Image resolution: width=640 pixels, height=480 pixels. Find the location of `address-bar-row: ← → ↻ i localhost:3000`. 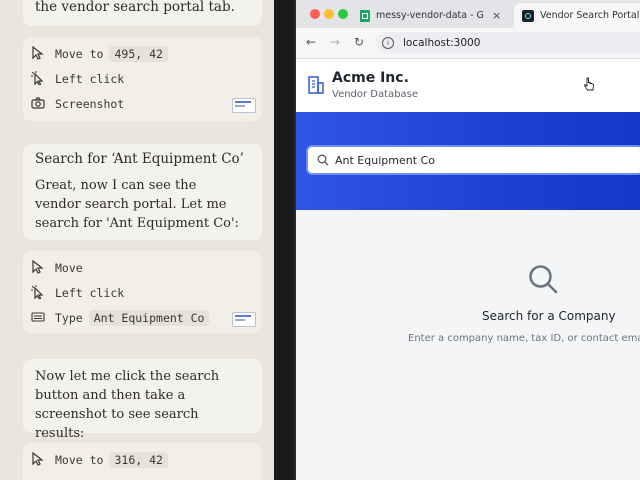

address-bar-row: ← → ↻ i localhost:3000 is located at coordinates (468, 43).